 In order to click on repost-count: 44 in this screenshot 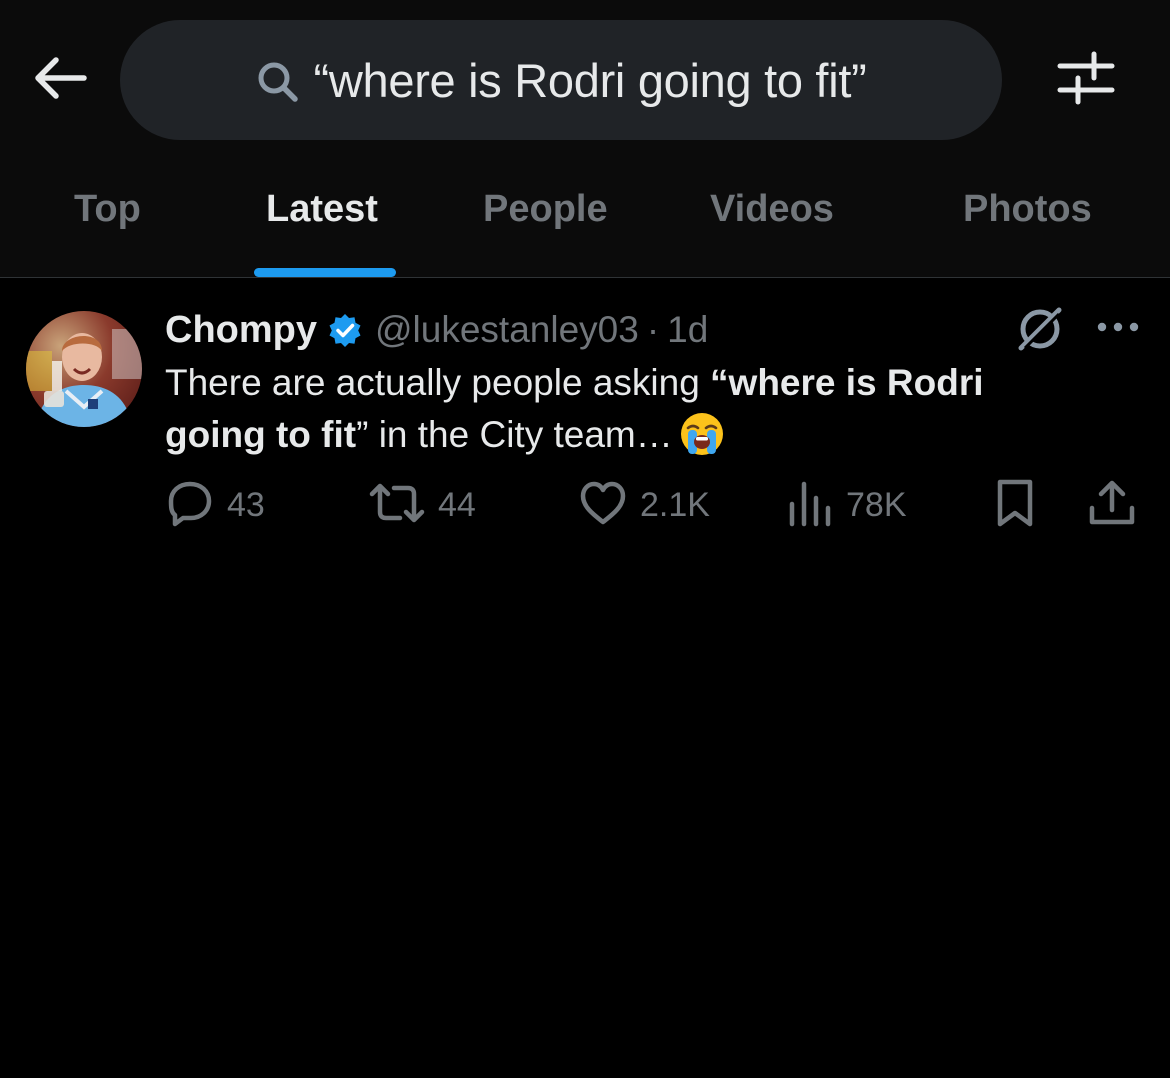, I will do `click(457, 504)`.